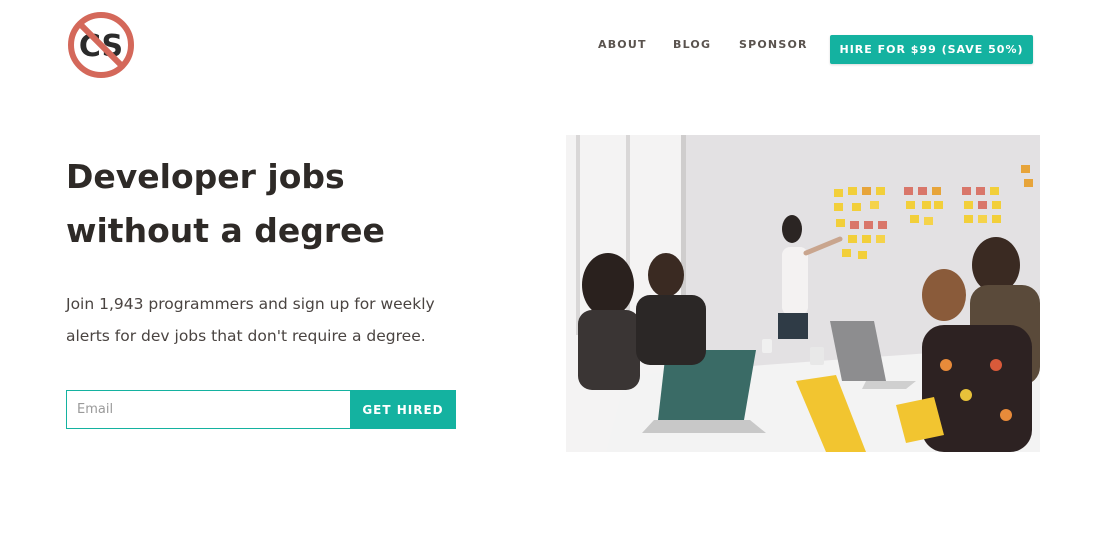  What do you see at coordinates (276, 204) in the screenshot?
I see `page-title: Developer jobs without a degree` at bounding box center [276, 204].